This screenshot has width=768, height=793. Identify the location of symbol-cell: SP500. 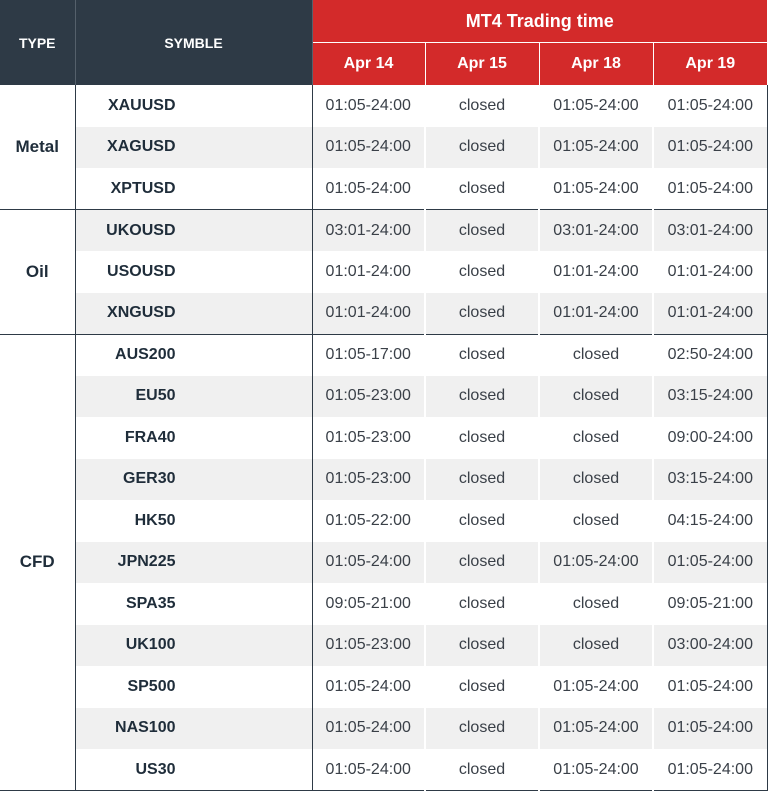
(151, 686).